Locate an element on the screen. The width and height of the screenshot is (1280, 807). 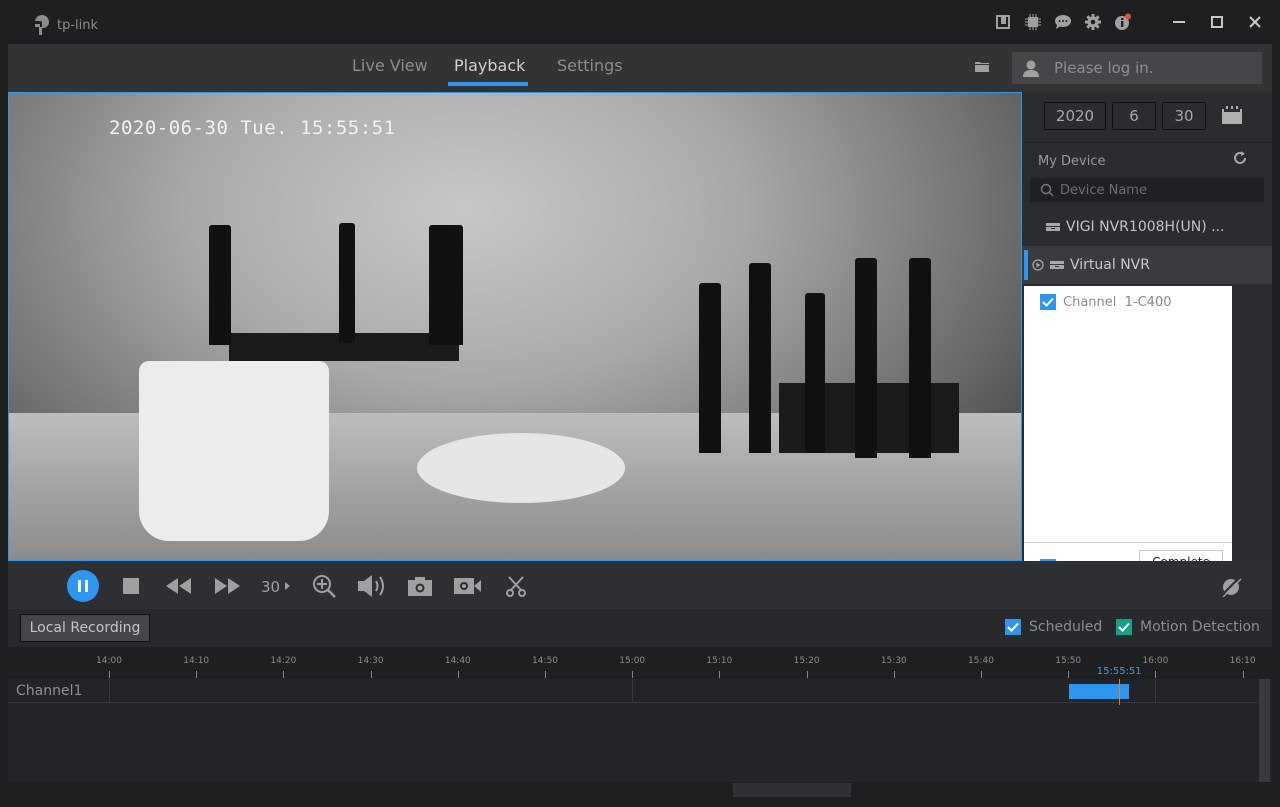
popup-divider is located at coordinates (1128, 542).